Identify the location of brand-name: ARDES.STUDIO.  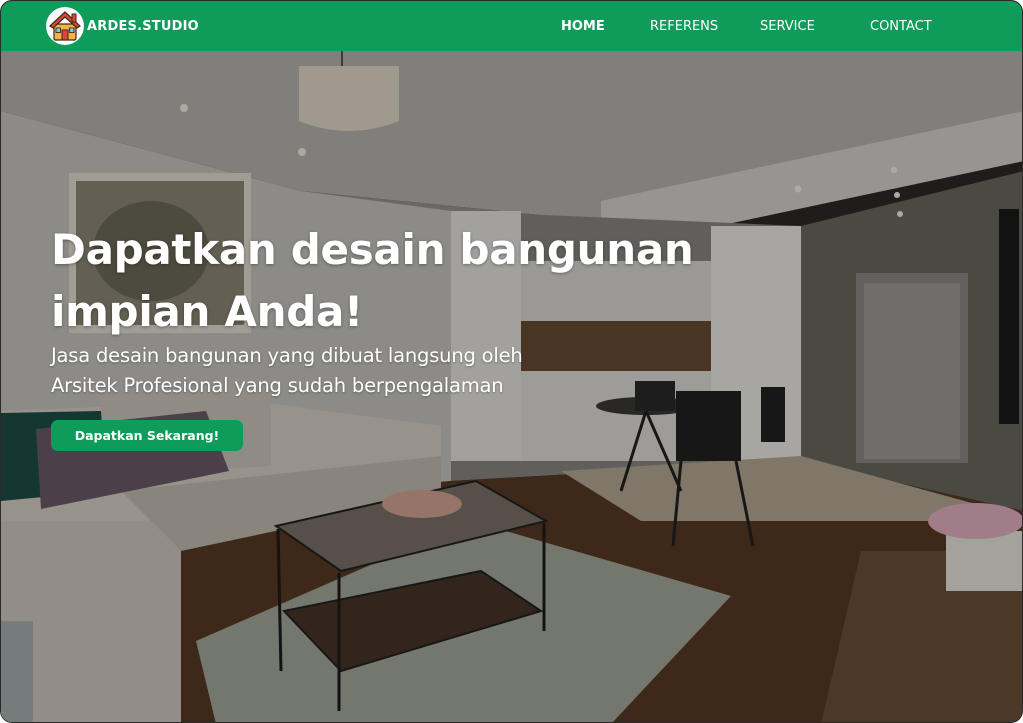
(143, 26).